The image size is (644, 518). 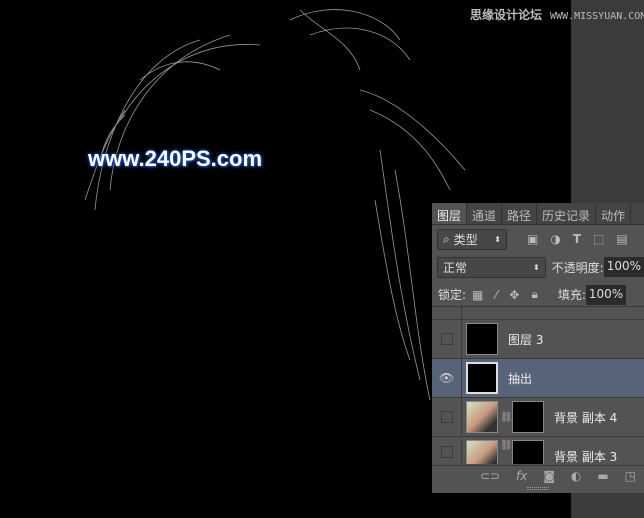 What do you see at coordinates (549, 476) in the screenshot?
I see `add-mask-icon: ◙` at bounding box center [549, 476].